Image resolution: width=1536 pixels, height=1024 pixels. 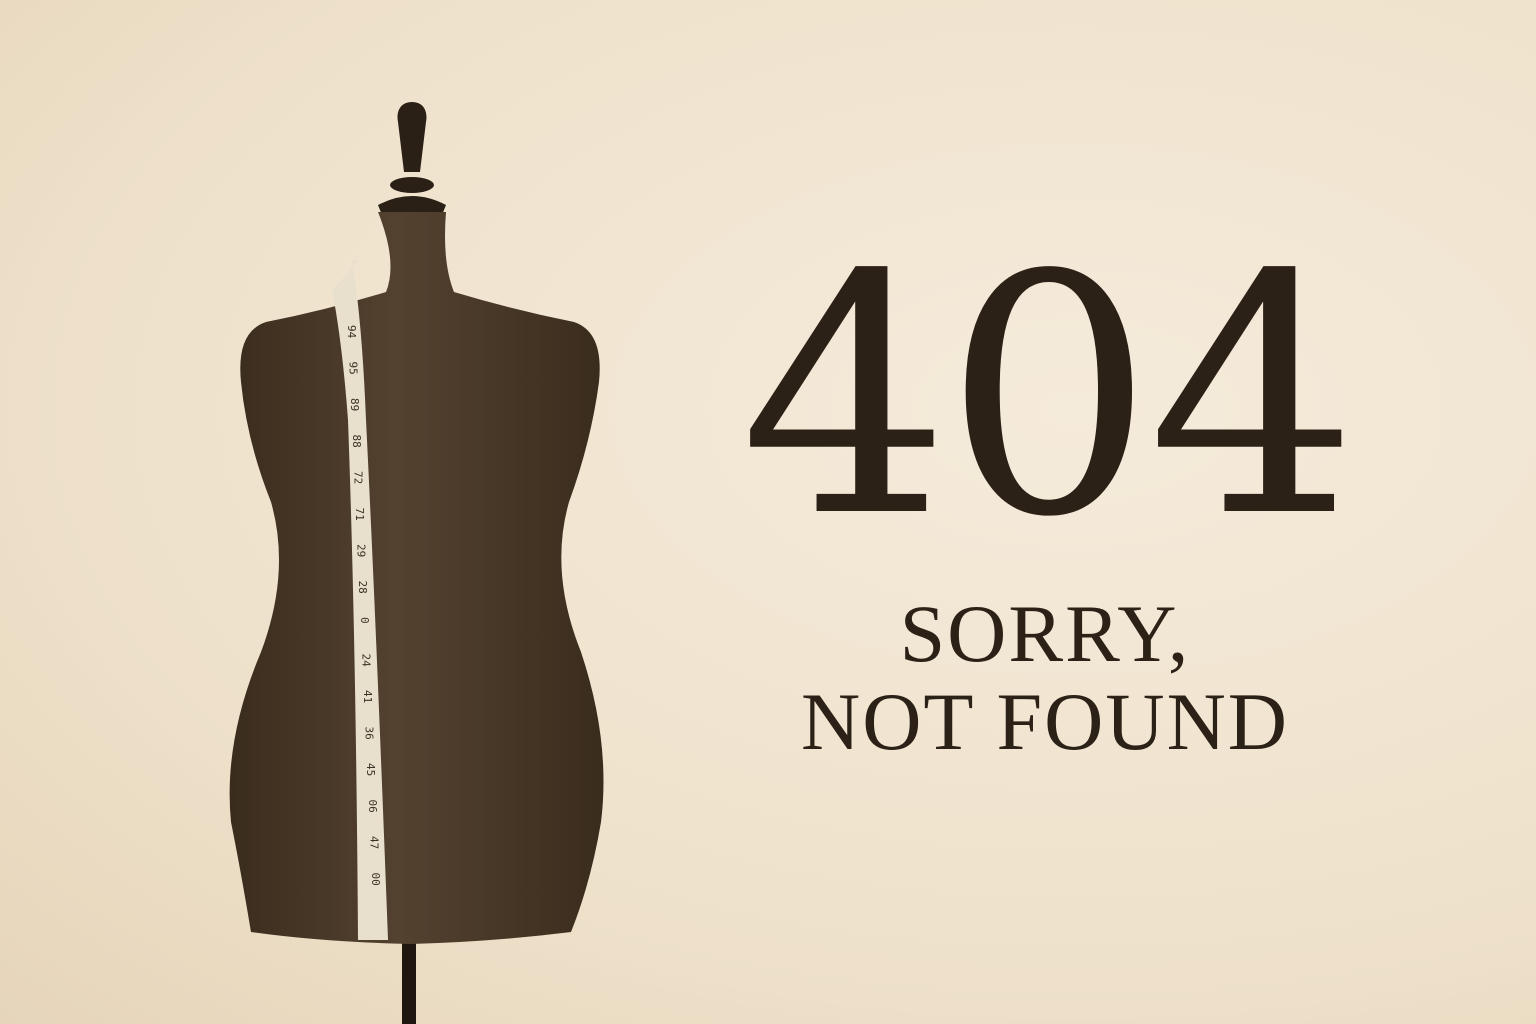 I want to click on finial, so click(x=412, y=137).